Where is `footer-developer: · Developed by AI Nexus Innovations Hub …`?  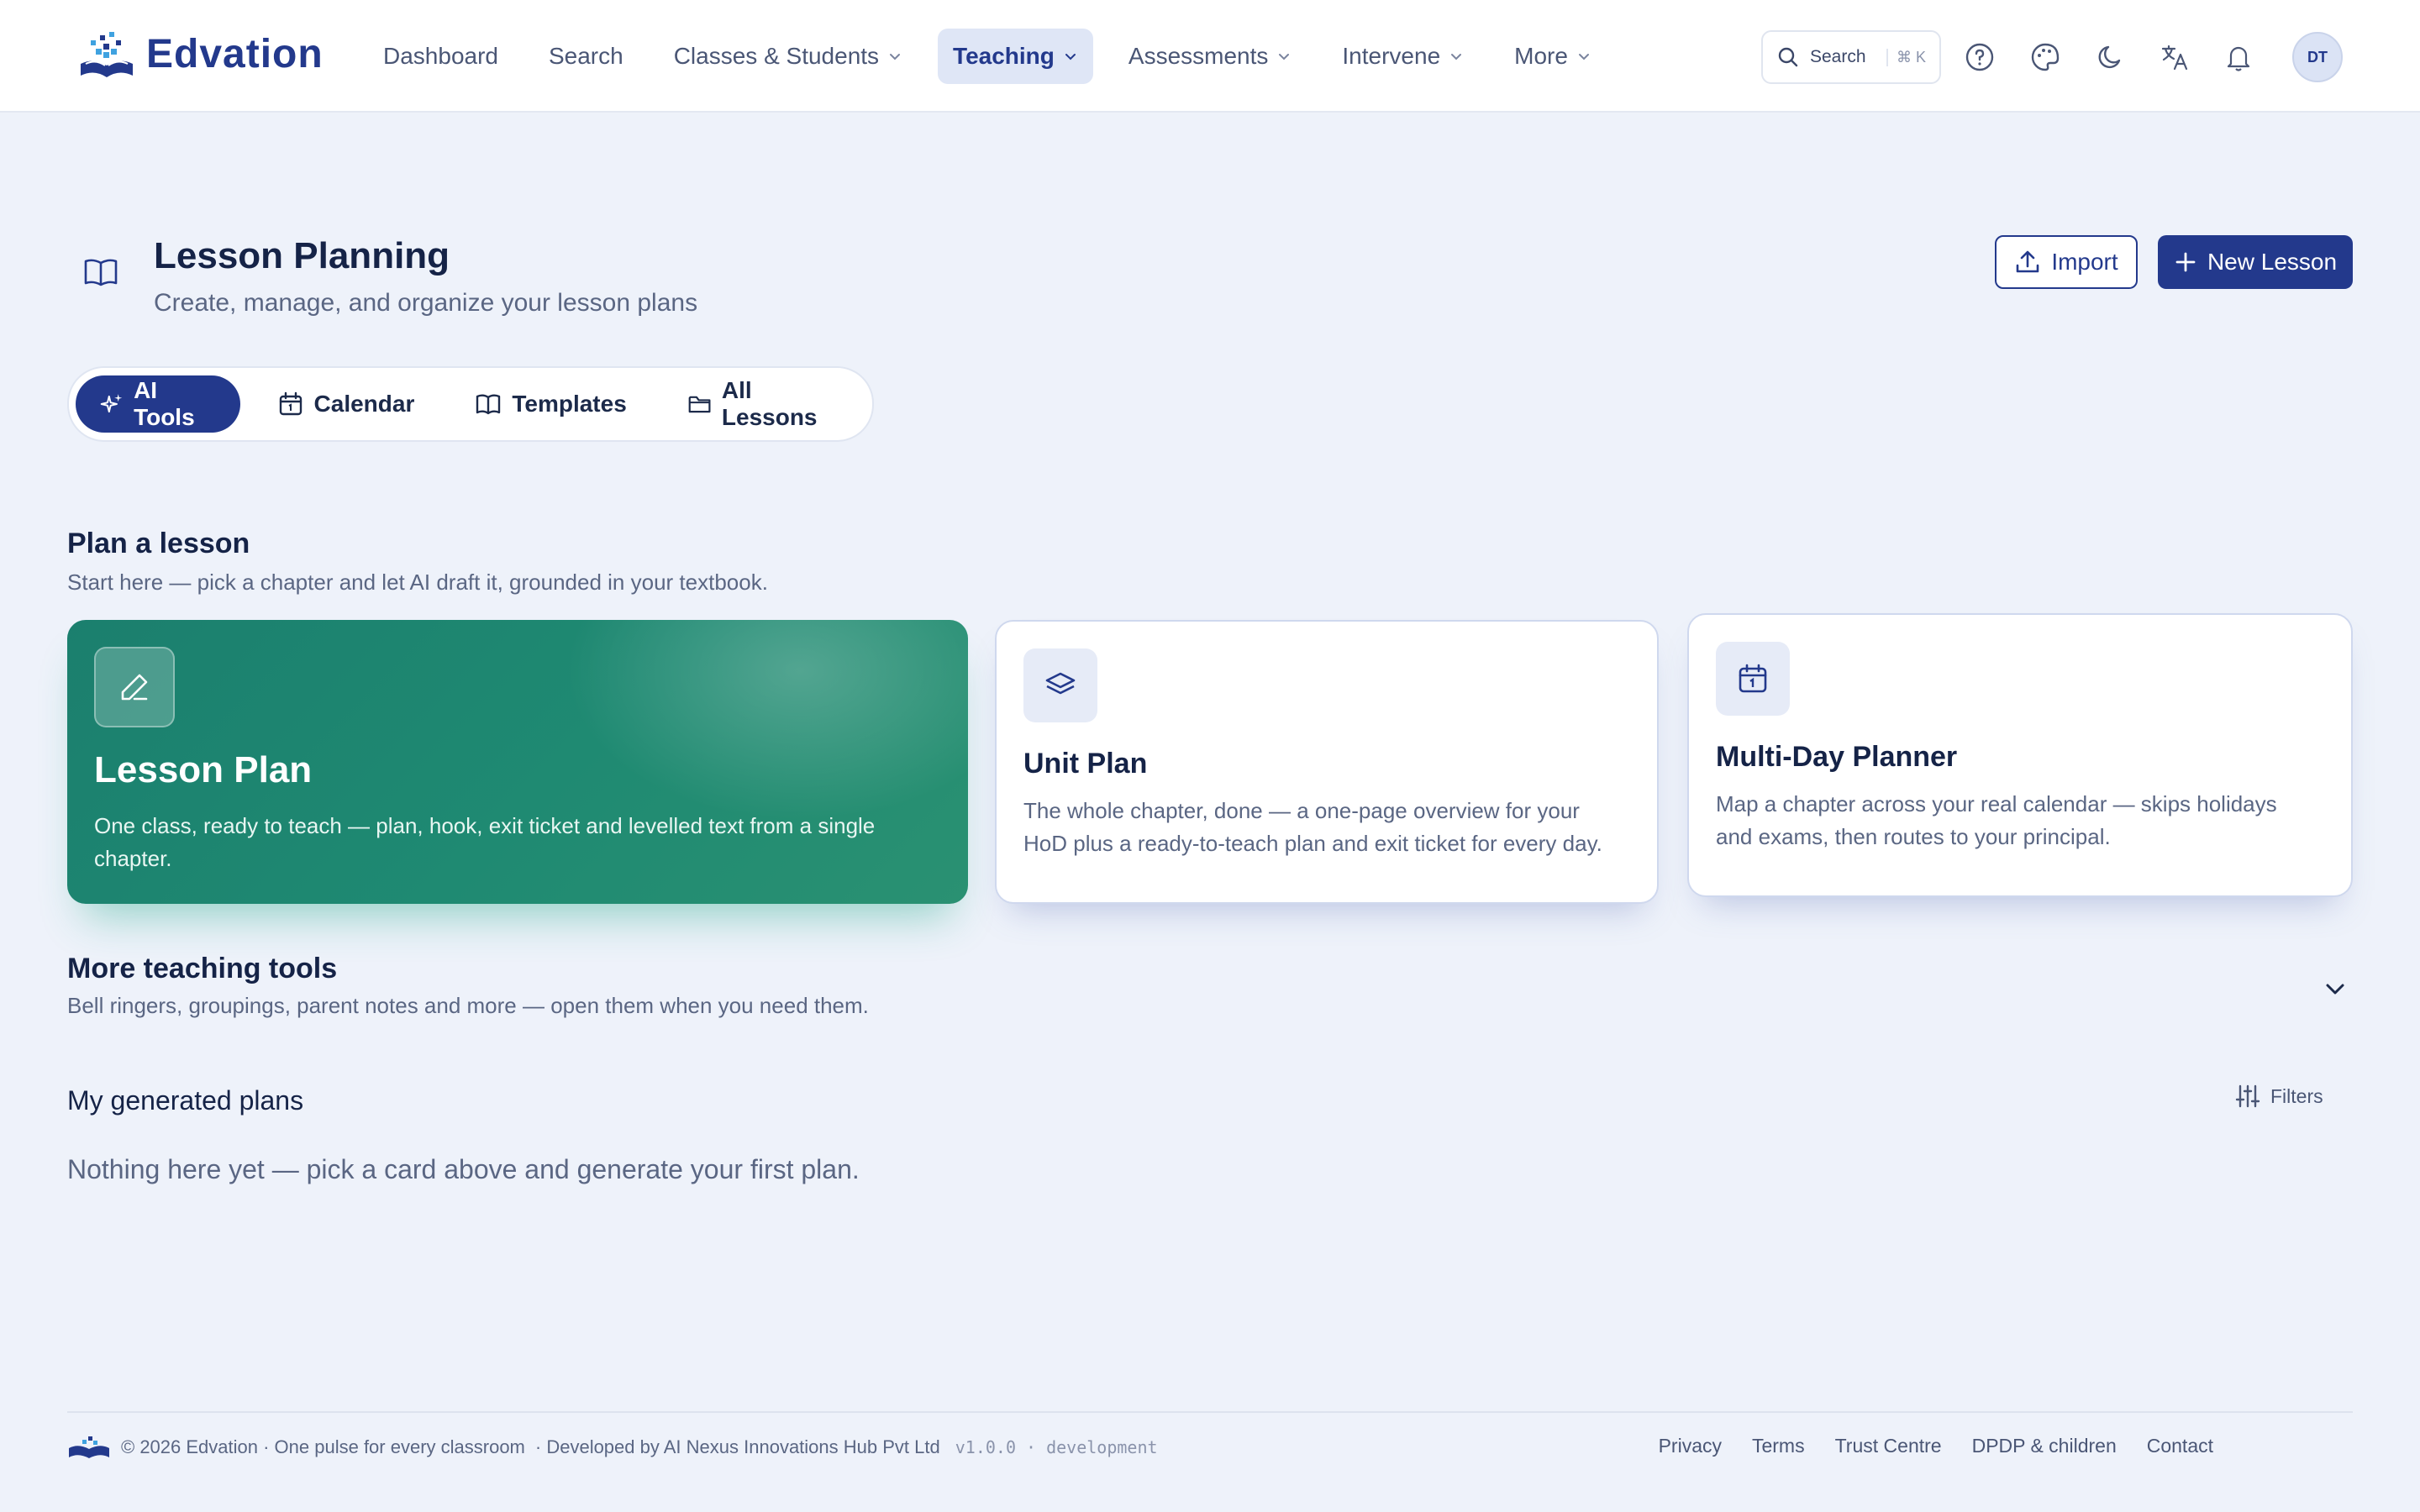
footer-developer: · Developed by AI Nexus Innovations Hub … is located at coordinates (737, 1446).